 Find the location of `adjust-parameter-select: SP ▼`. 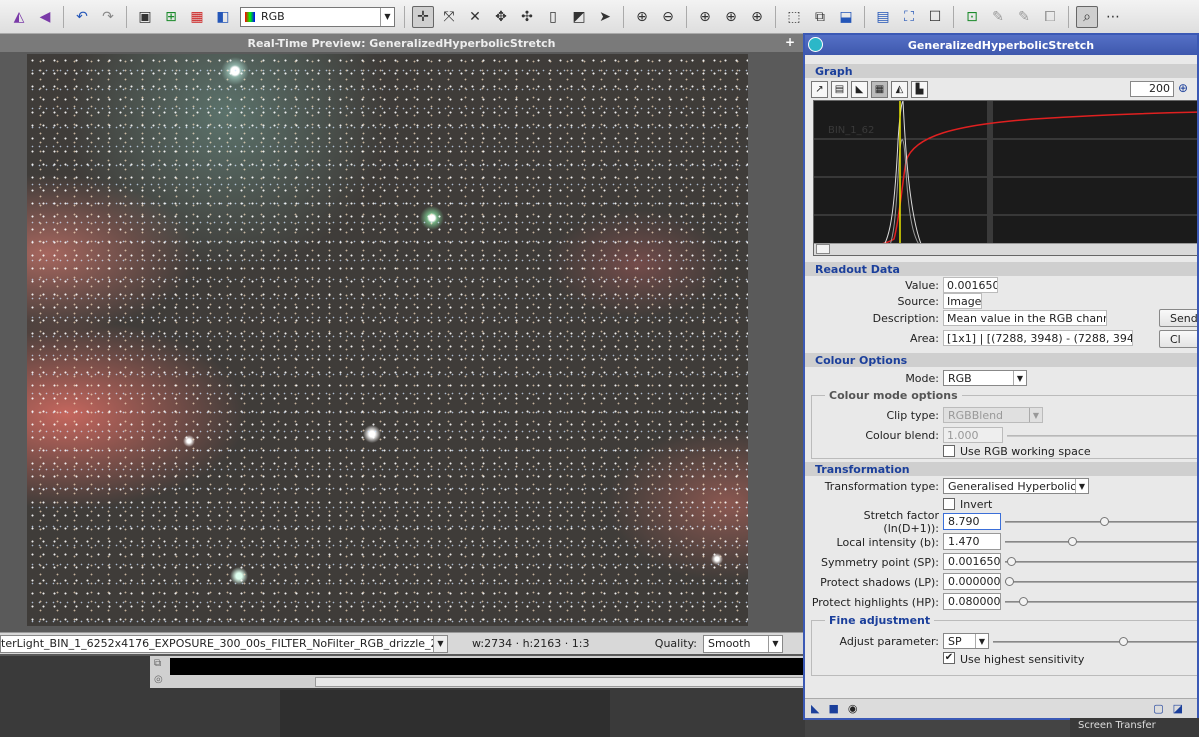

adjust-parameter-select: SP ▼ is located at coordinates (966, 641).